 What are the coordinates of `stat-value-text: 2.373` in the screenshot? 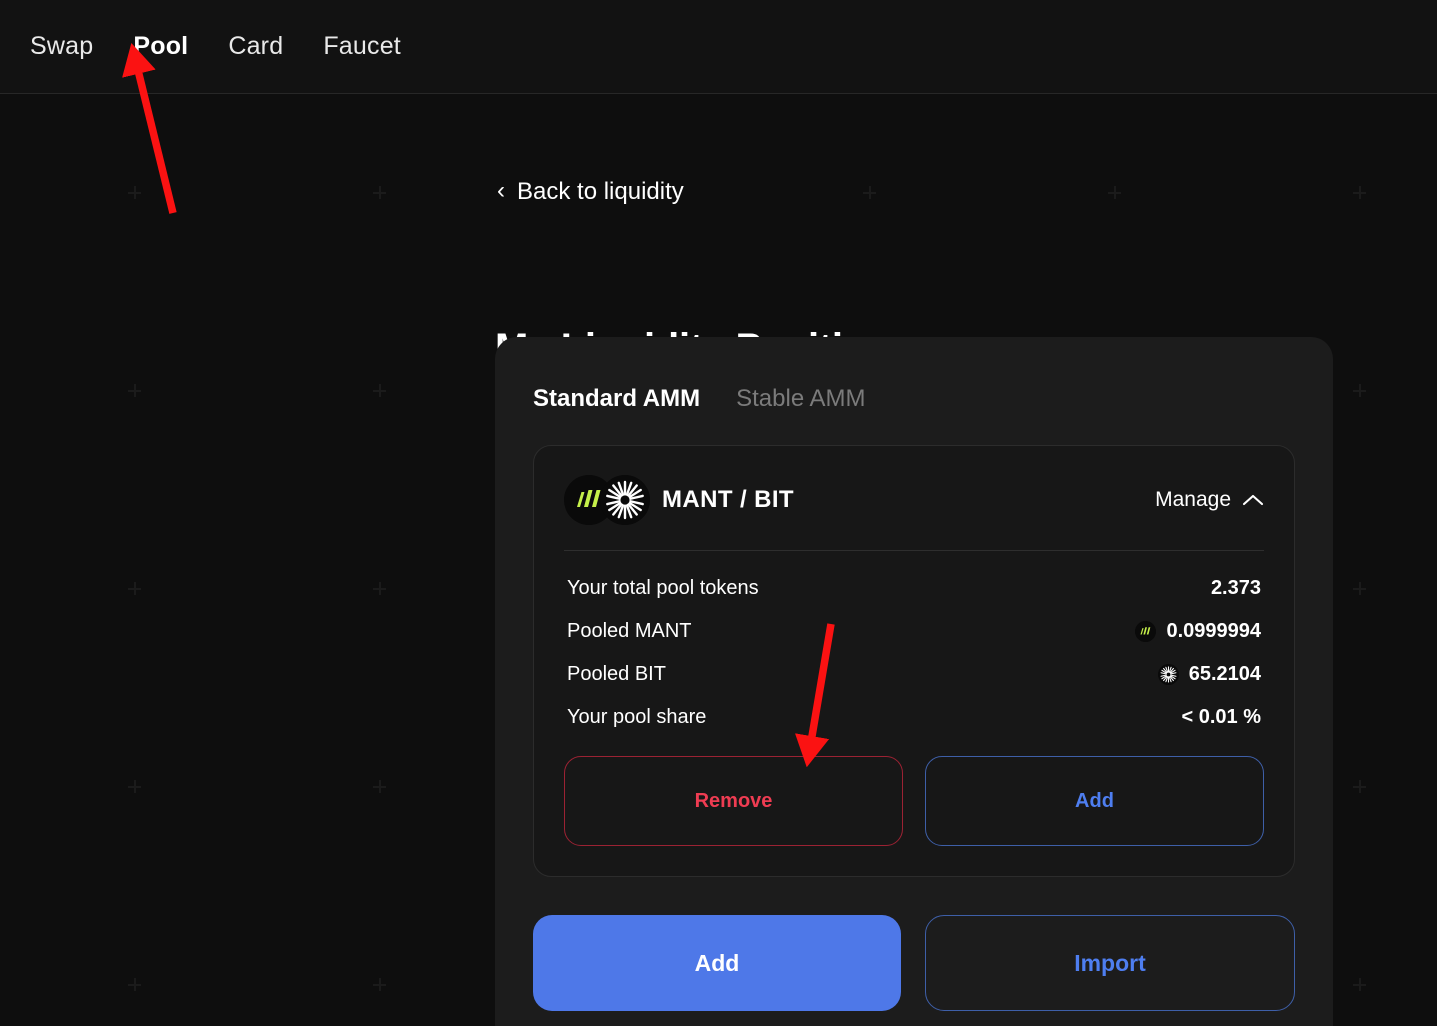 It's located at (1235, 588).